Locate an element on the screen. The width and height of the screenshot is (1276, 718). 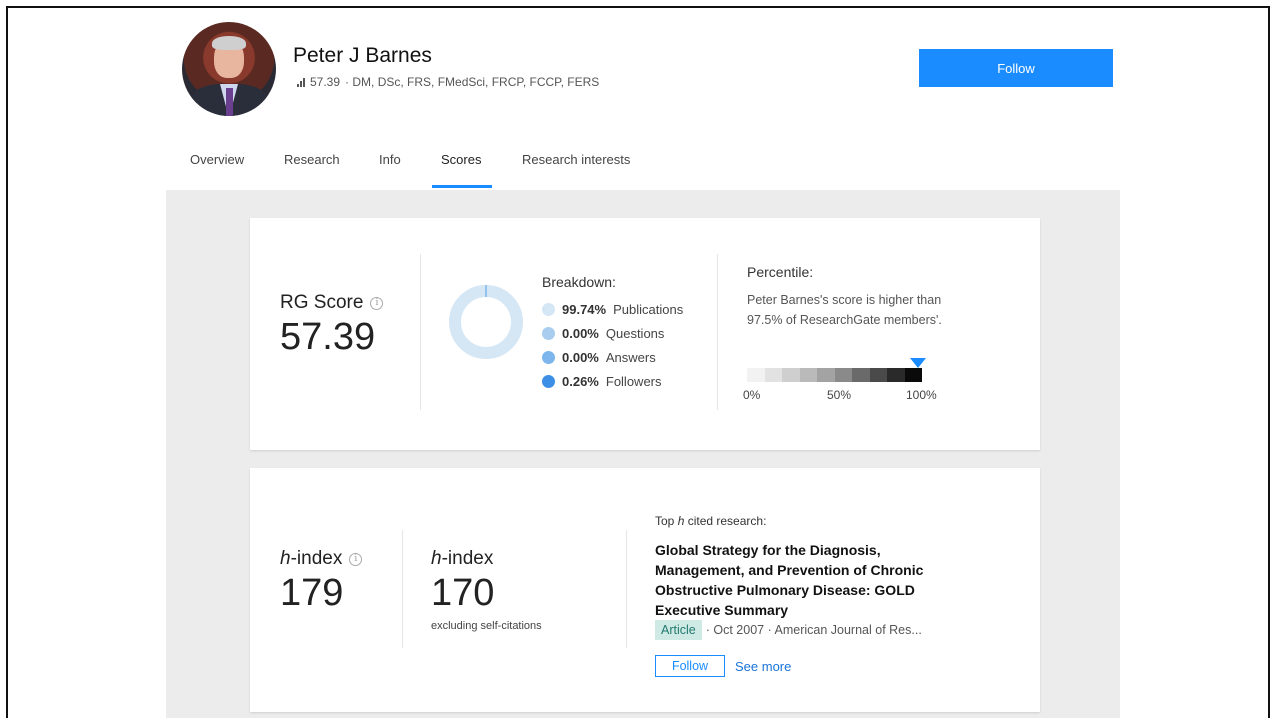
tab-research-interests: Research interests is located at coordinates (576, 159).